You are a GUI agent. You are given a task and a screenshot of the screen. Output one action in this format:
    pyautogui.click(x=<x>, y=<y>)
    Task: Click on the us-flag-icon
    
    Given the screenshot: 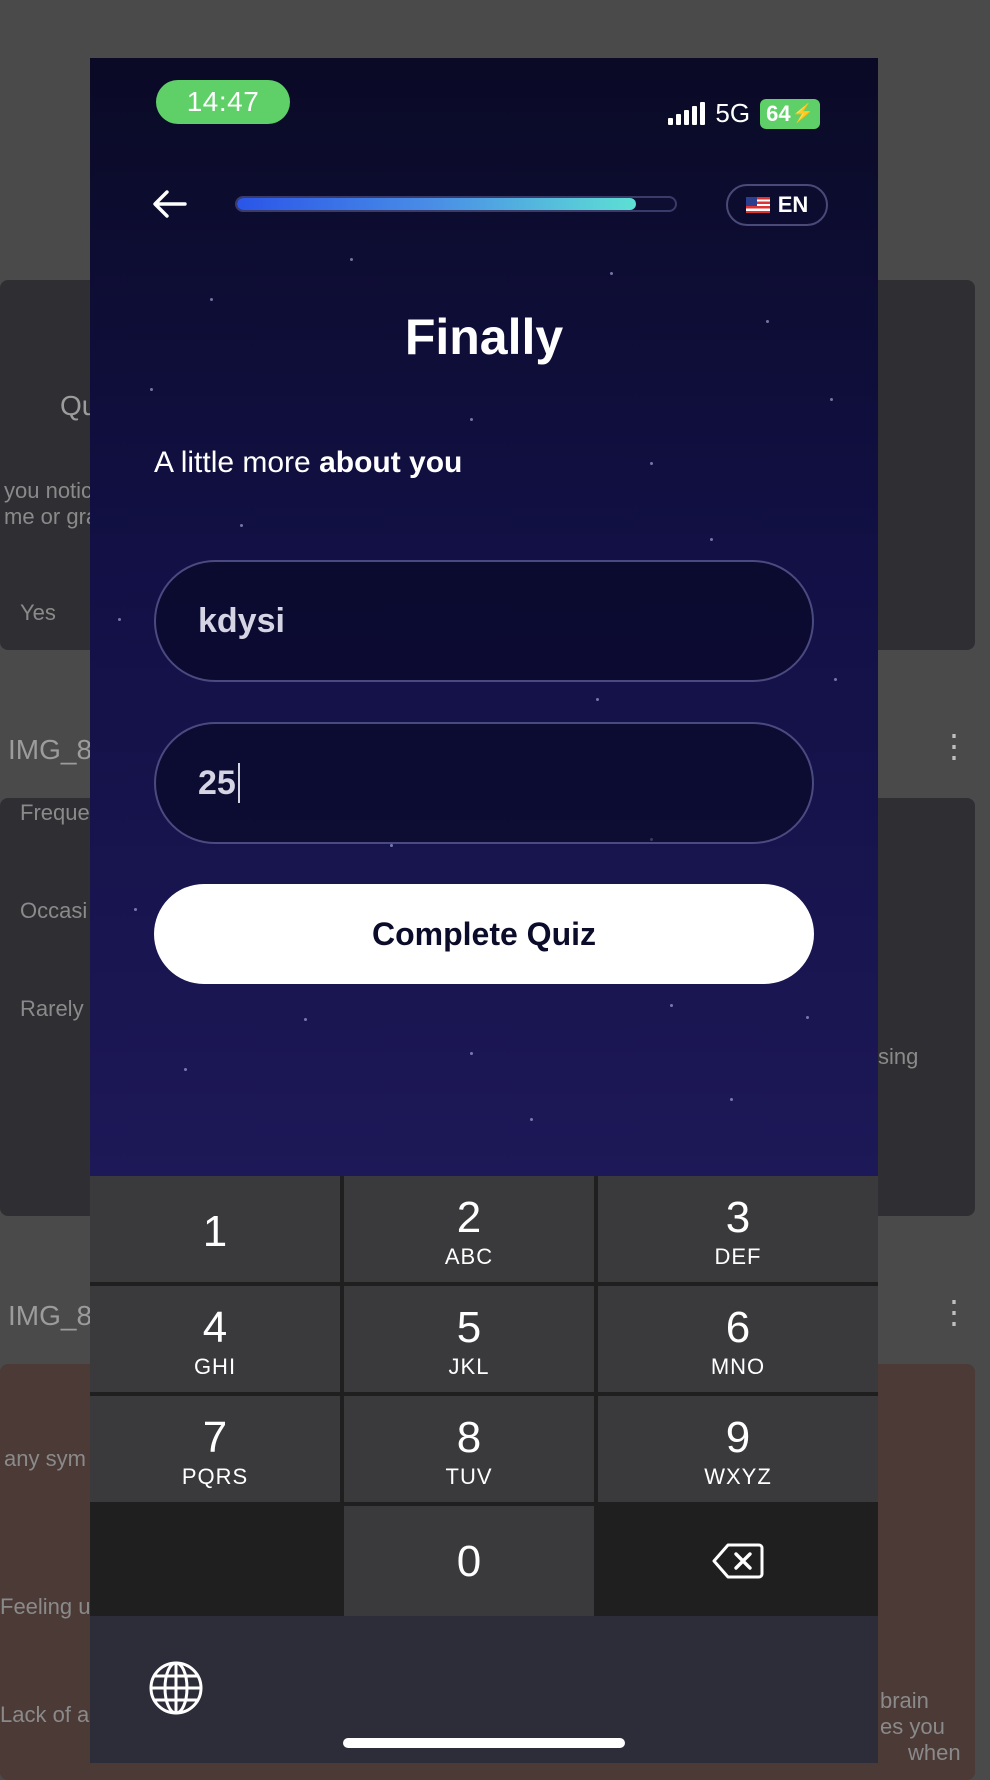 What is the action you would take?
    pyautogui.click(x=757, y=205)
    